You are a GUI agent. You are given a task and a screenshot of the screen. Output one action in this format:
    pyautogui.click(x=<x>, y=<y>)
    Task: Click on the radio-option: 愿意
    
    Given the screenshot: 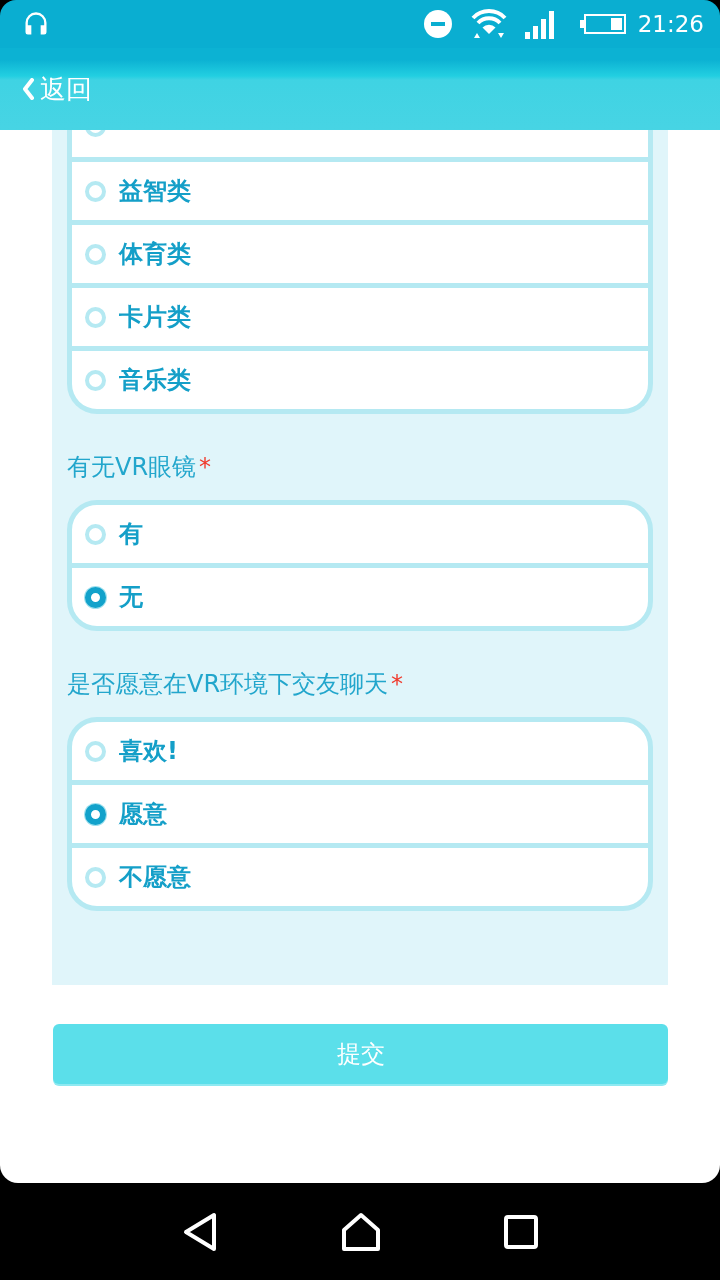 What is the action you would take?
    pyautogui.click(x=360, y=811)
    